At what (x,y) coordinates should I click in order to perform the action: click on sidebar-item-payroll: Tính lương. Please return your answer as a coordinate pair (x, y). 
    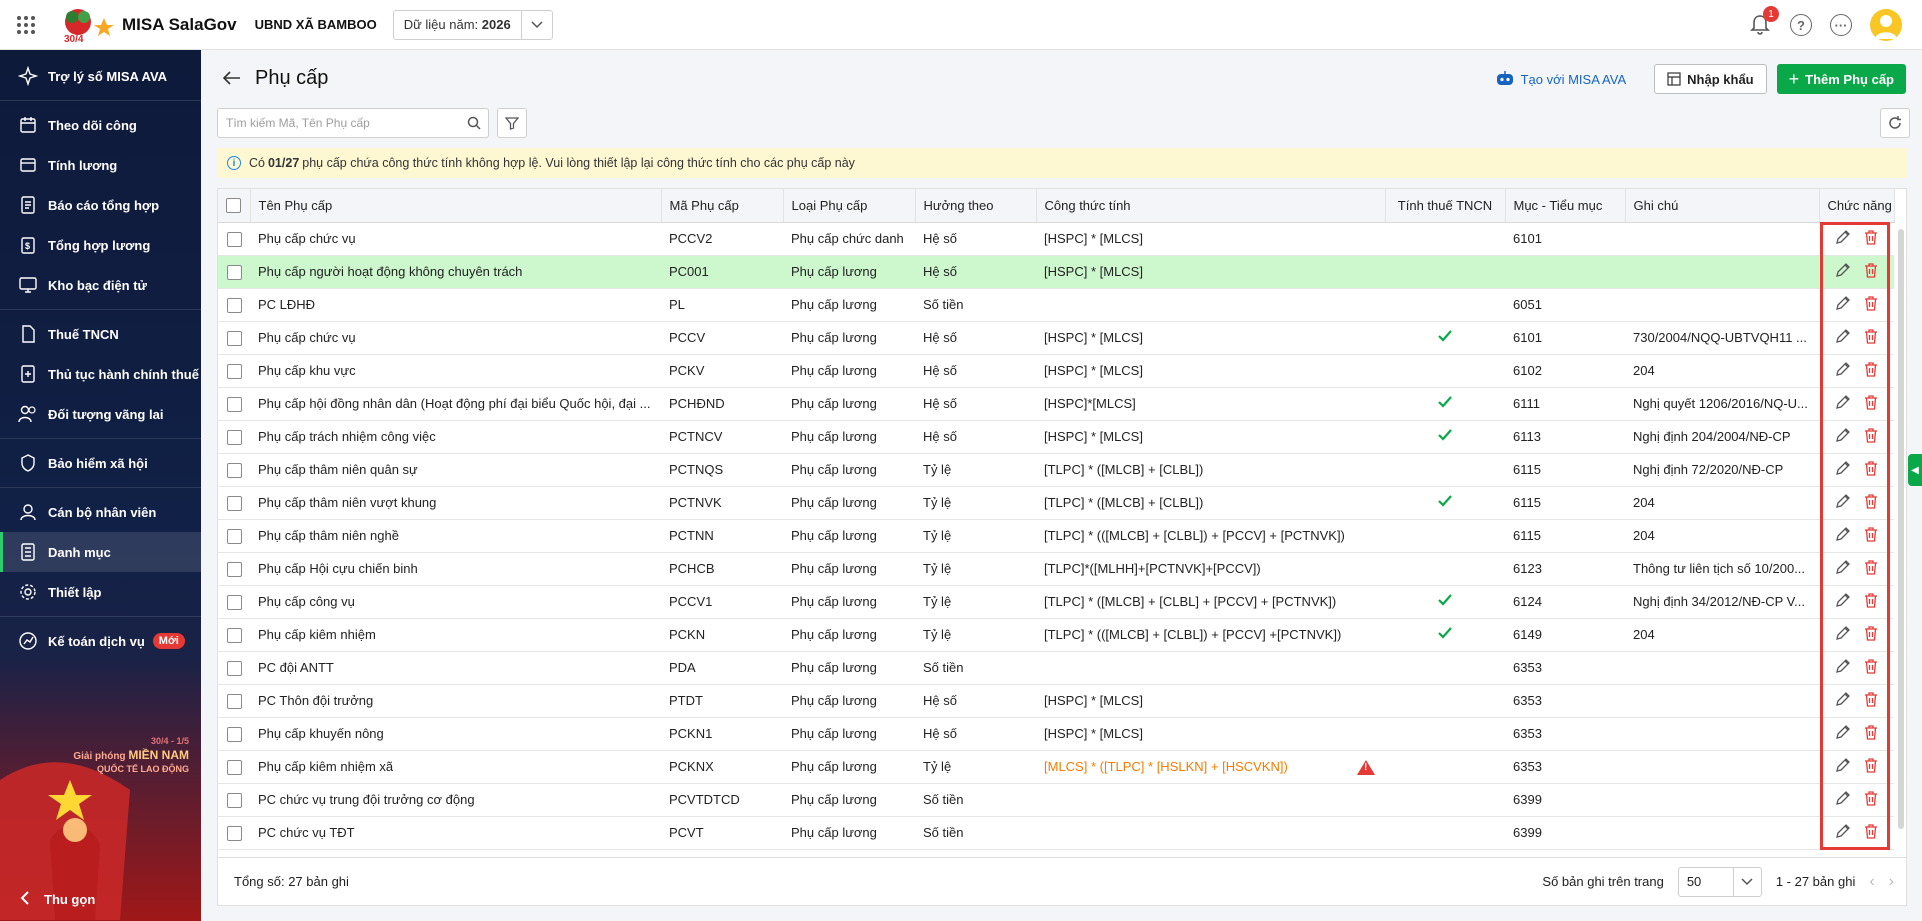
    Looking at the image, I should click on (100, 165).